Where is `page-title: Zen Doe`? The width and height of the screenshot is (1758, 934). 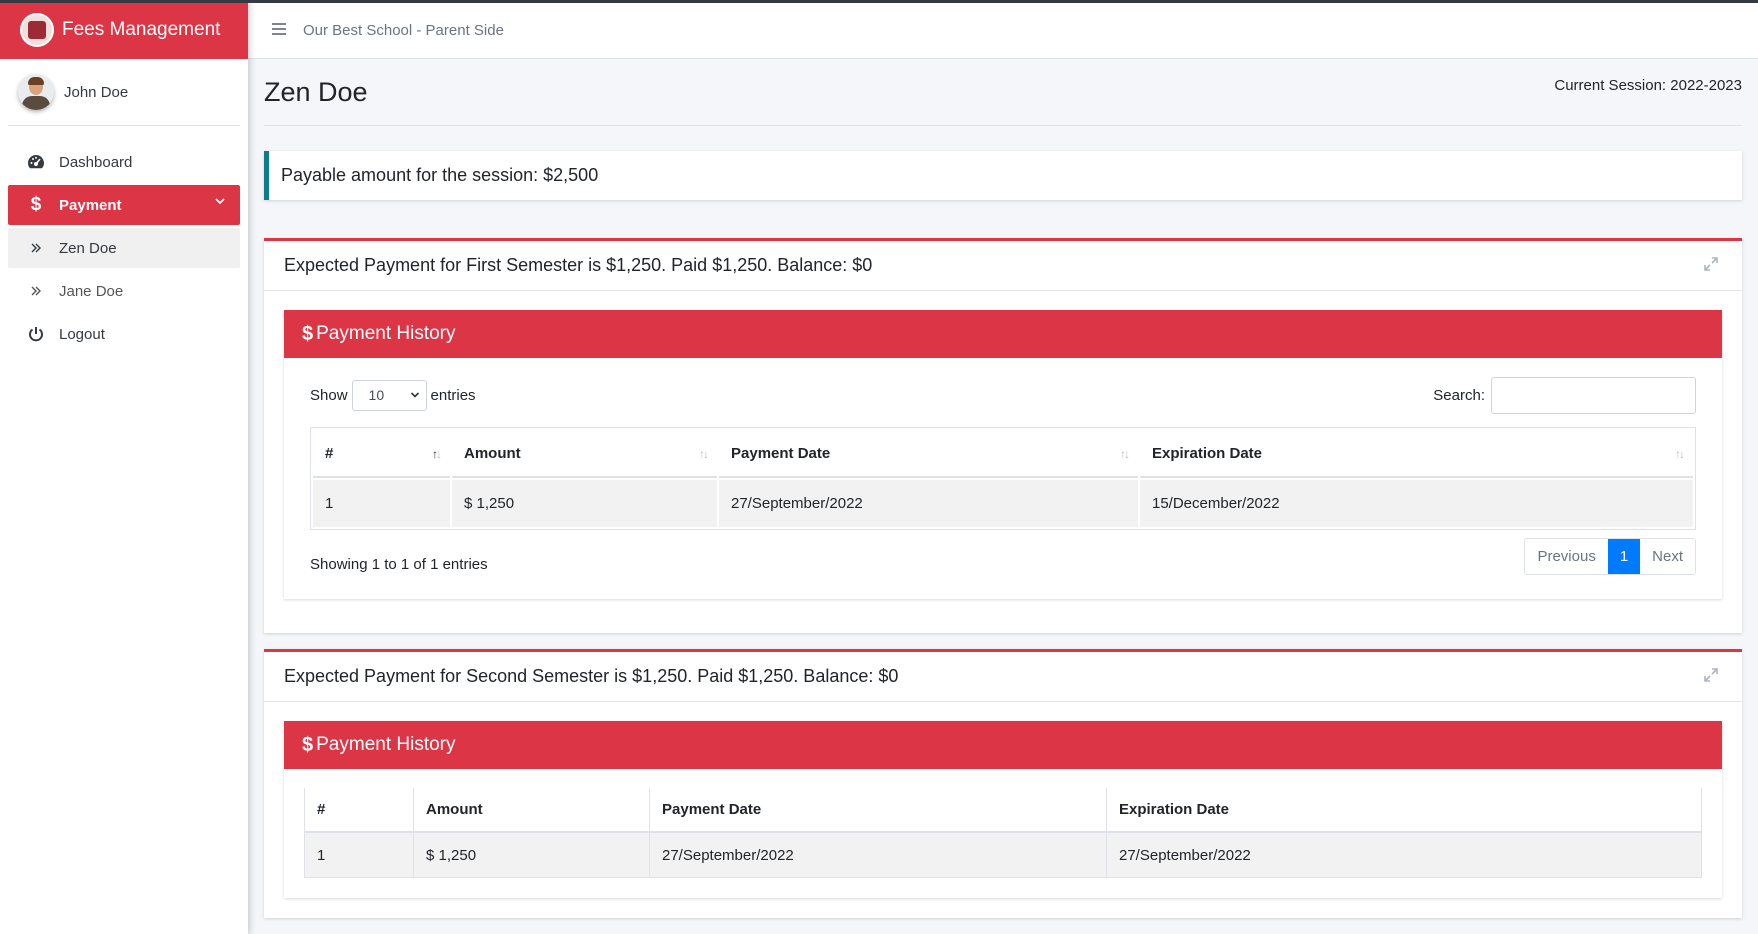
page-title: Zen Doe is located at coordinates (316, 91).